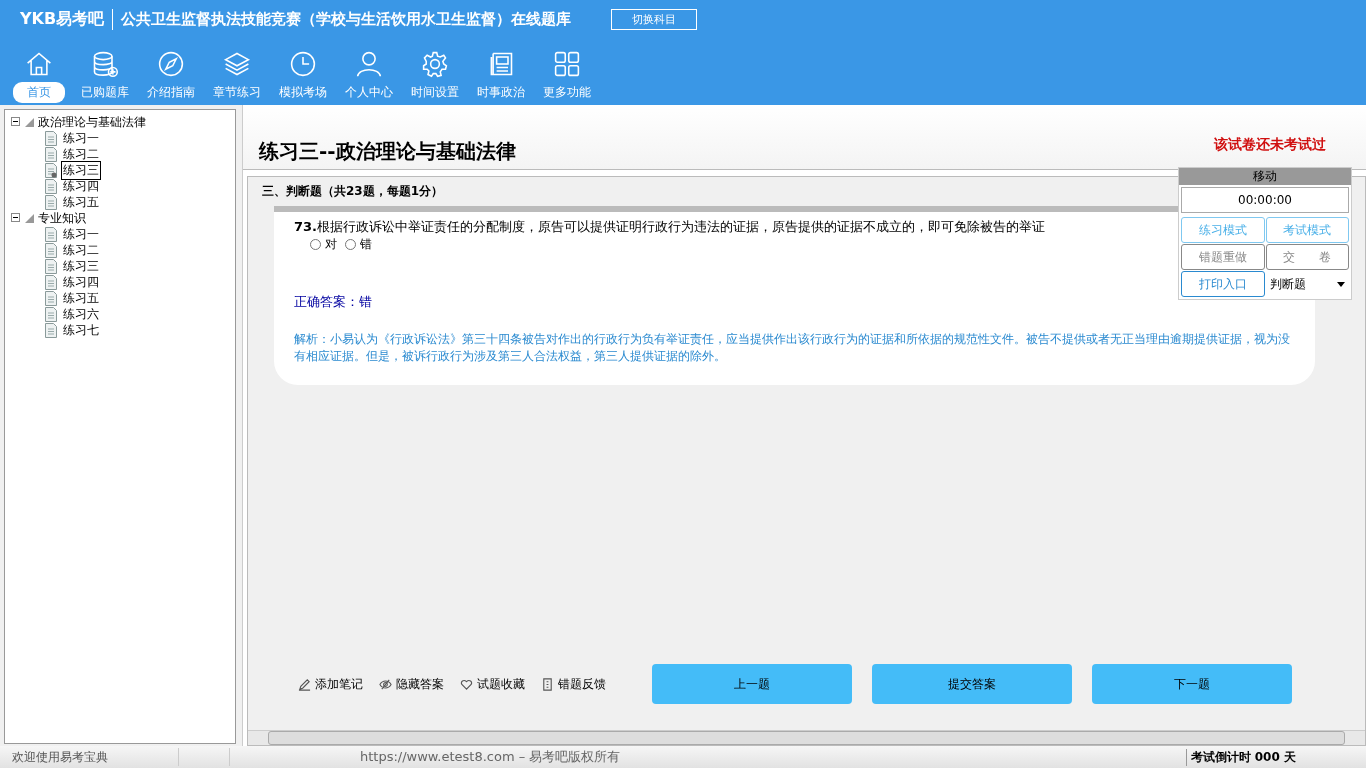 The width and height of the screenshot is (1366, 768). I want to click on panel-button: 打印入口, so click(1223, 284).